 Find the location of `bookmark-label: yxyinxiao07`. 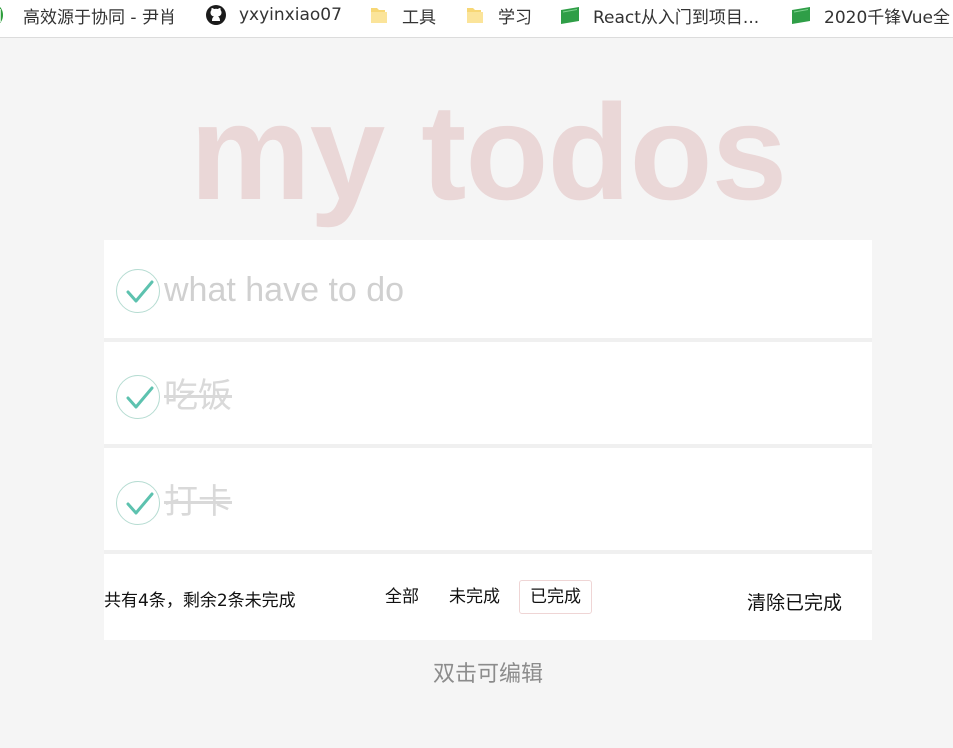

bookmark-label: yxyinxiao07 is located at coordinates (290, 15).